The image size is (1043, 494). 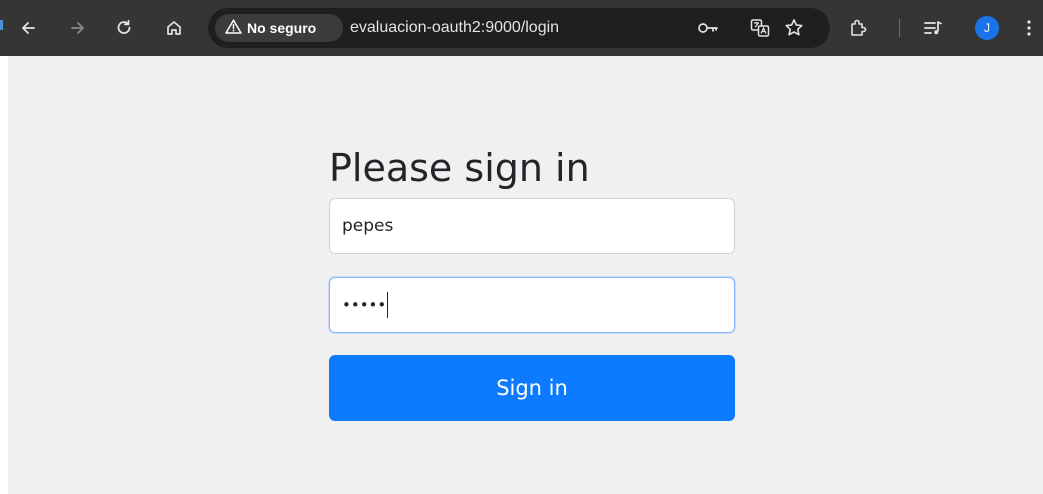 What do you see at coordinates (794, 28) in the screenshot?
I see `star-icon` at bounding box center [794, 28].